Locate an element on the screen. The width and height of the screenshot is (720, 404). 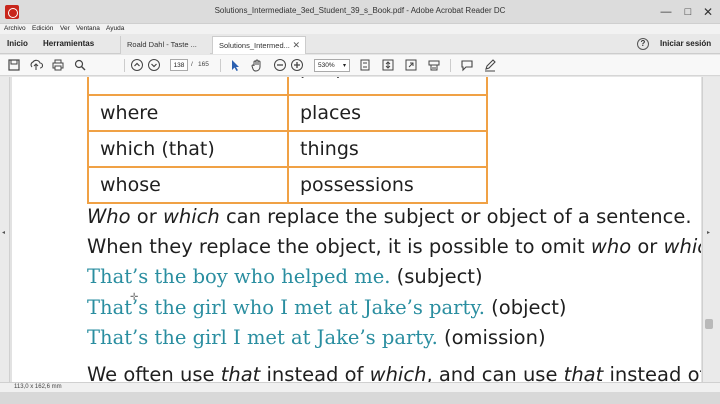
table-cell: where is located at coordinates (188, 113).